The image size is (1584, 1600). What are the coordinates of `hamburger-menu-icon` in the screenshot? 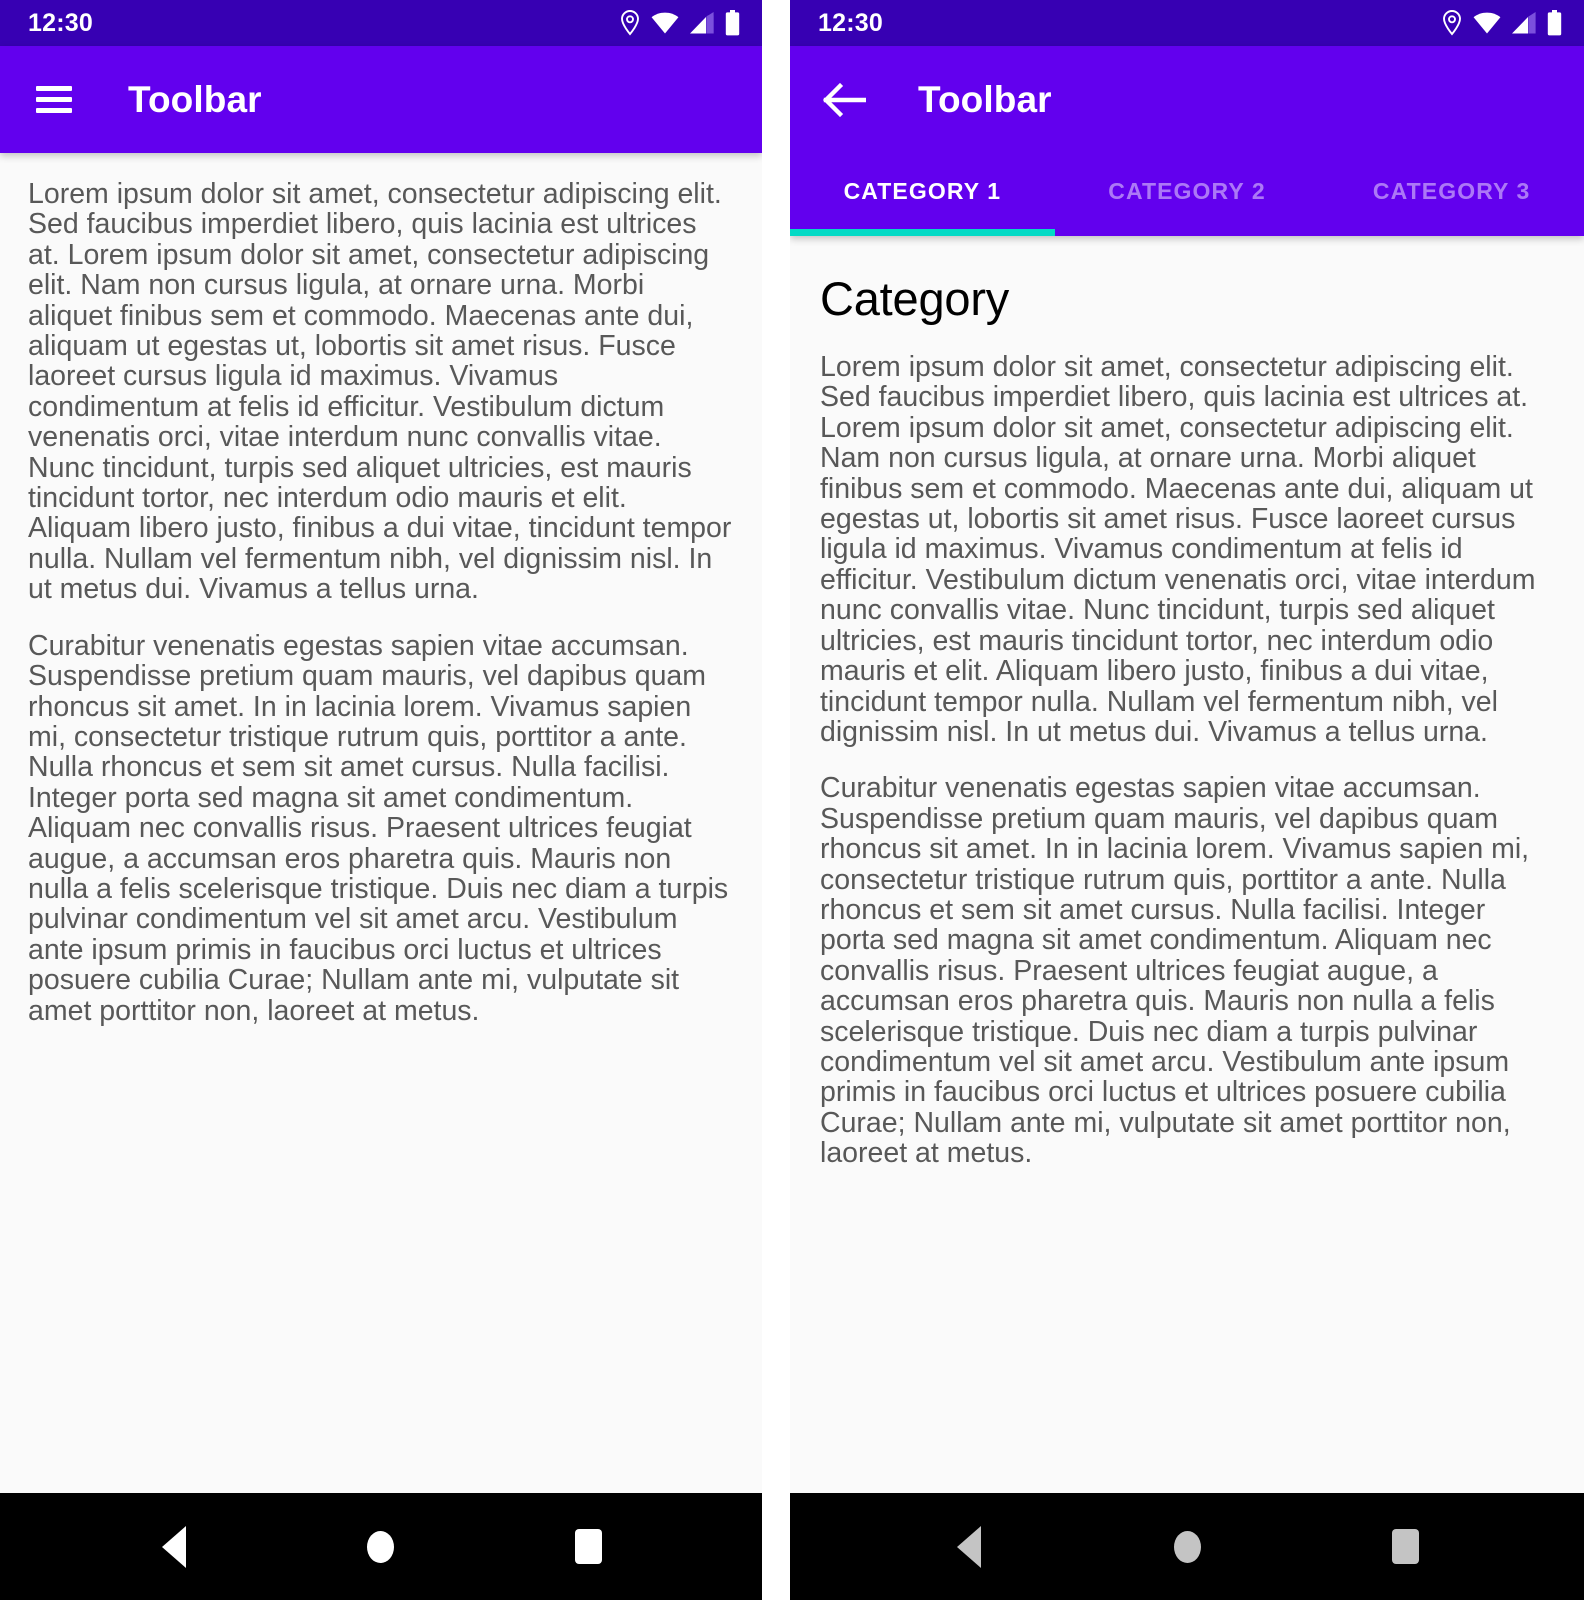 It's located at (54, 100).